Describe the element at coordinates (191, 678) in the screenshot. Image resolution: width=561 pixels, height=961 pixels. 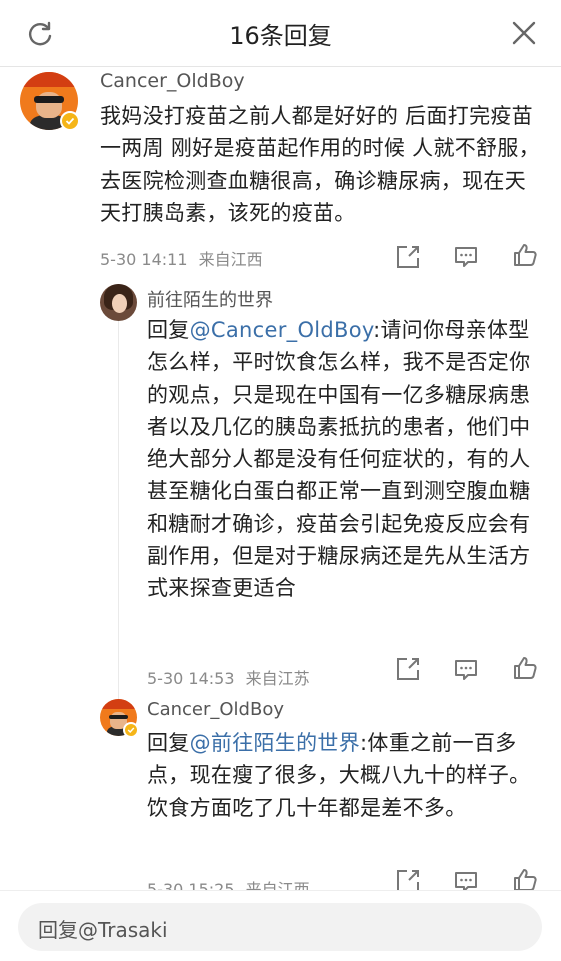
I see `reply-time: 5-30 14:53` at that location.